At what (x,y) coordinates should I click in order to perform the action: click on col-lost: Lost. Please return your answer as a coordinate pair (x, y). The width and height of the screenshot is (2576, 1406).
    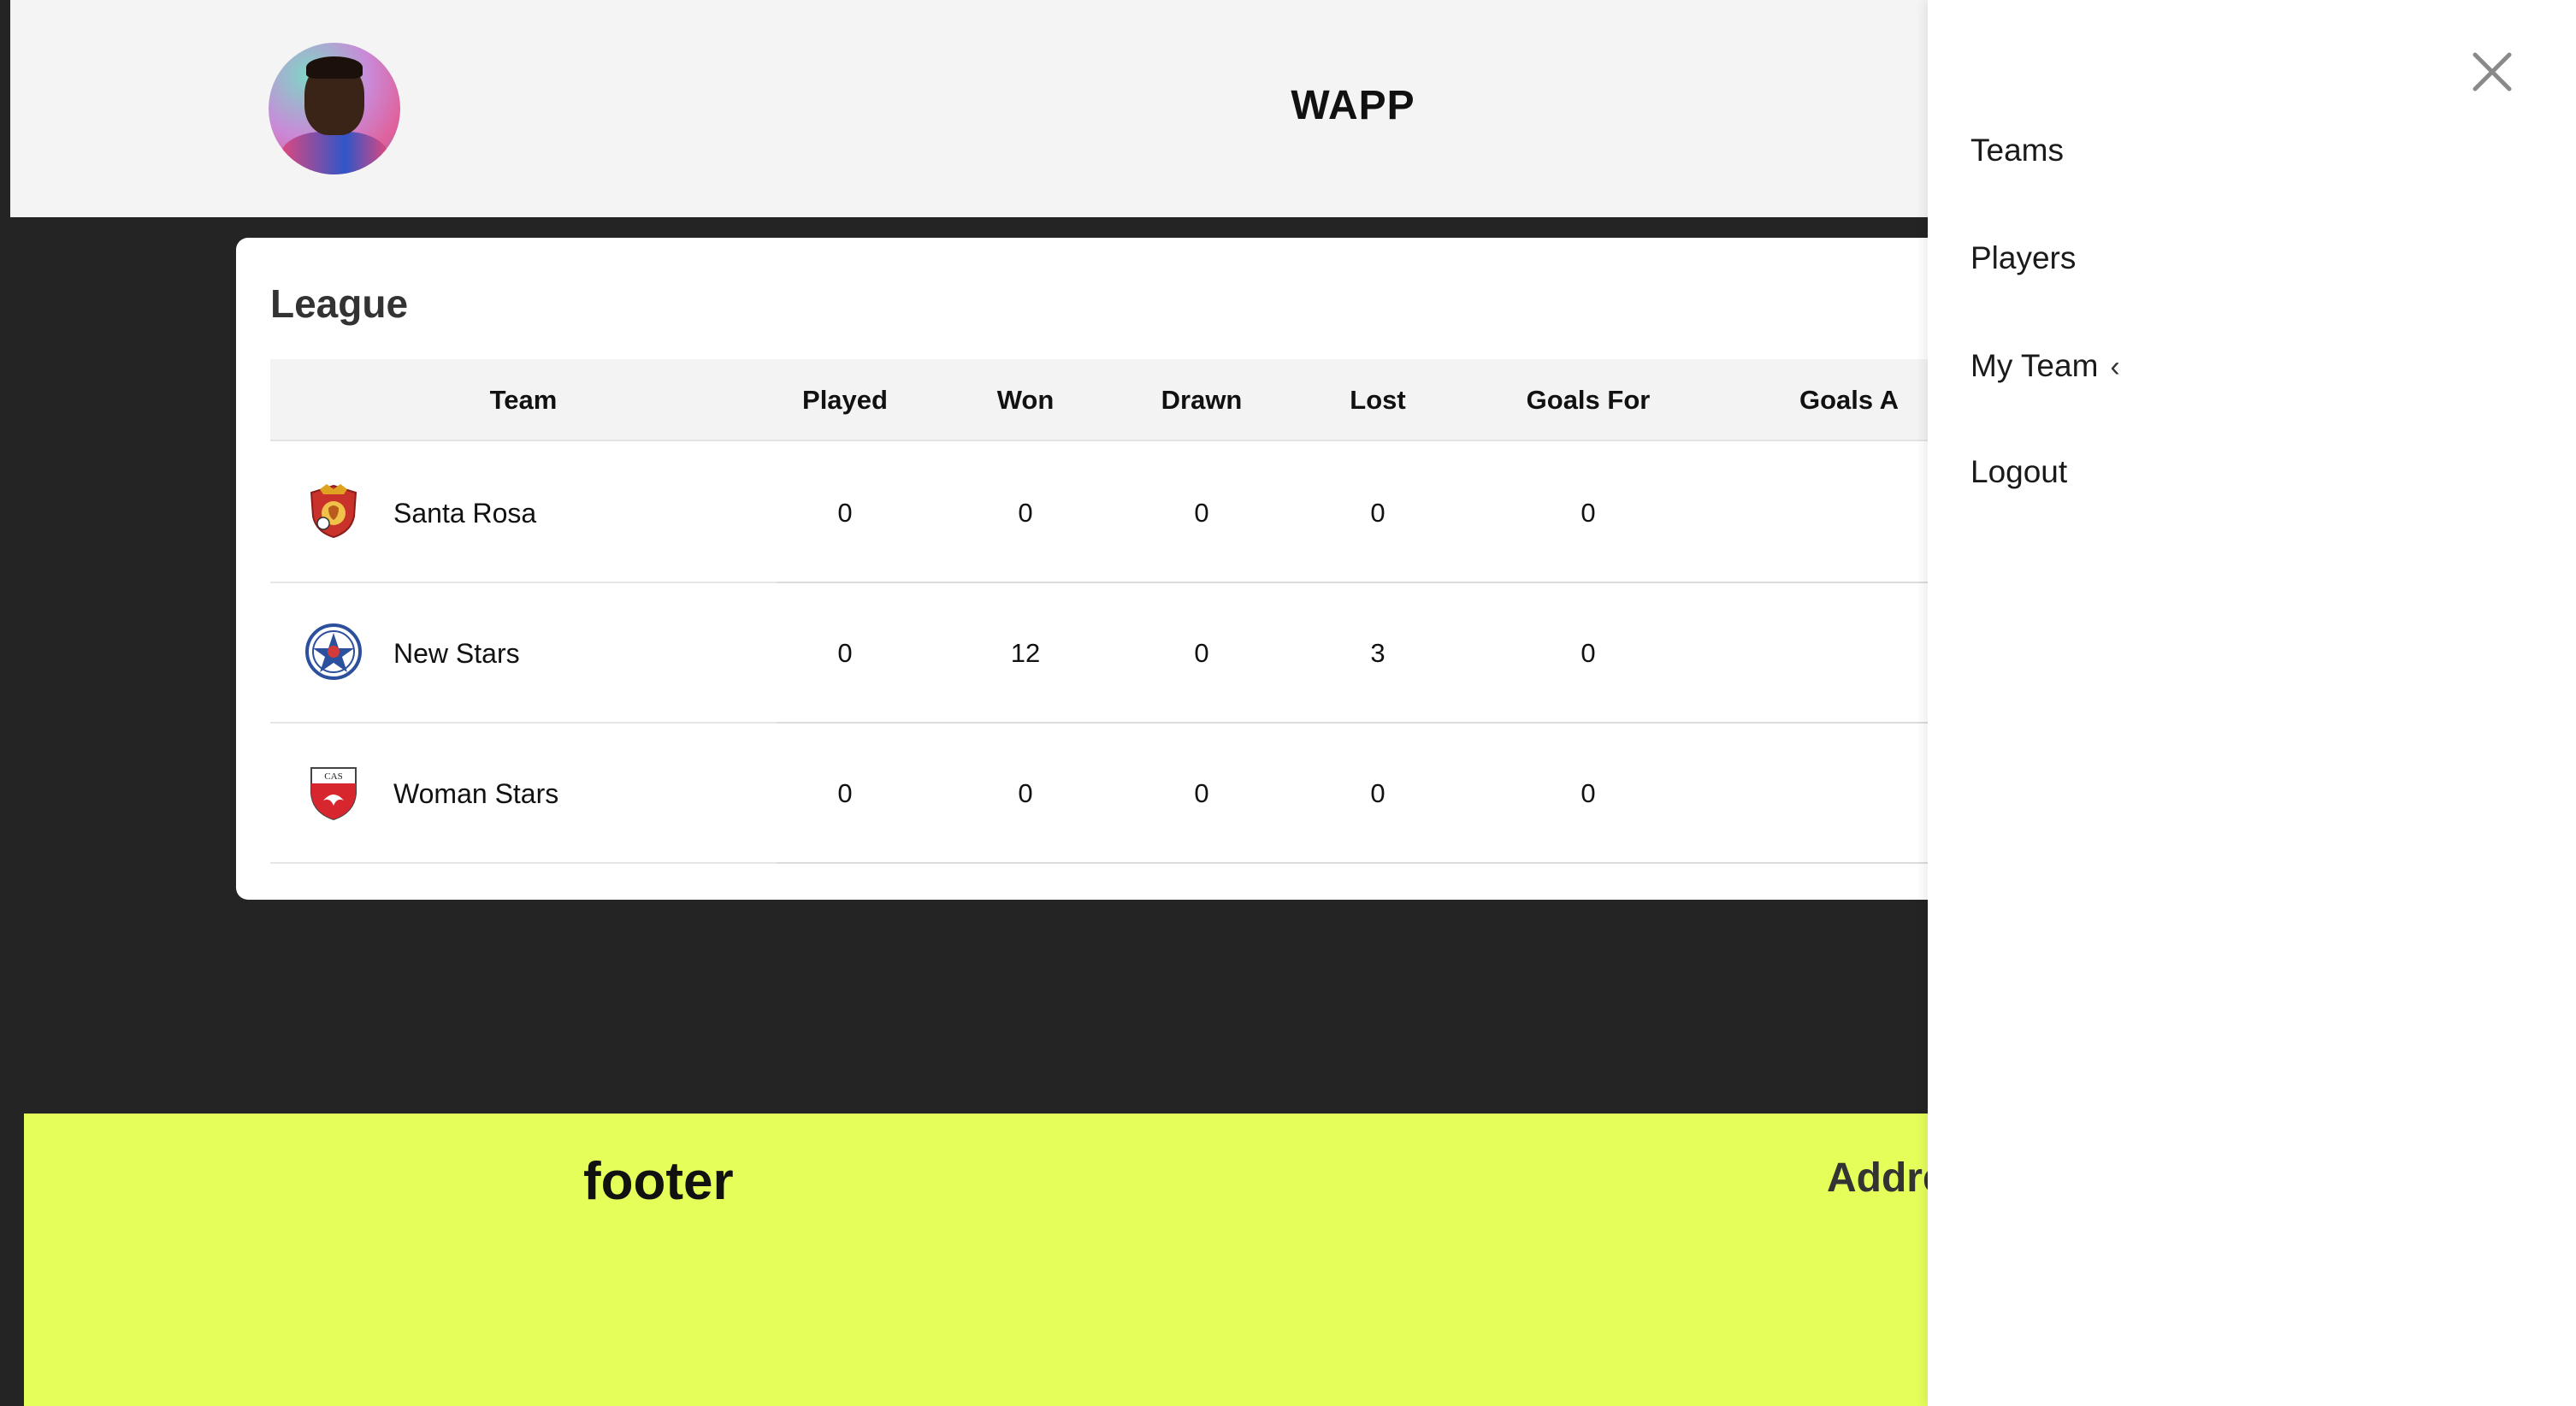
    Looking at the image, I should click on (1378, 400).